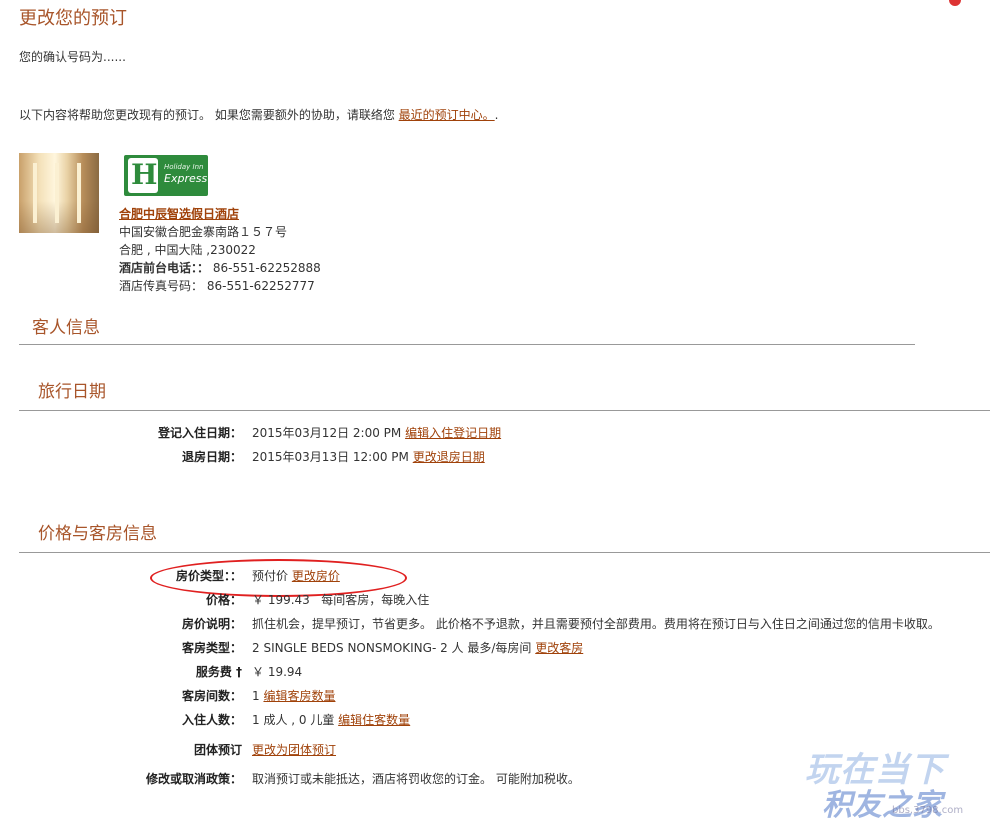 This screenshot has height=826, width=995. Describe the element at coordinates (266, 268) in the screenshot. I see `hotel-phone: 86-551-62252888` at that location.